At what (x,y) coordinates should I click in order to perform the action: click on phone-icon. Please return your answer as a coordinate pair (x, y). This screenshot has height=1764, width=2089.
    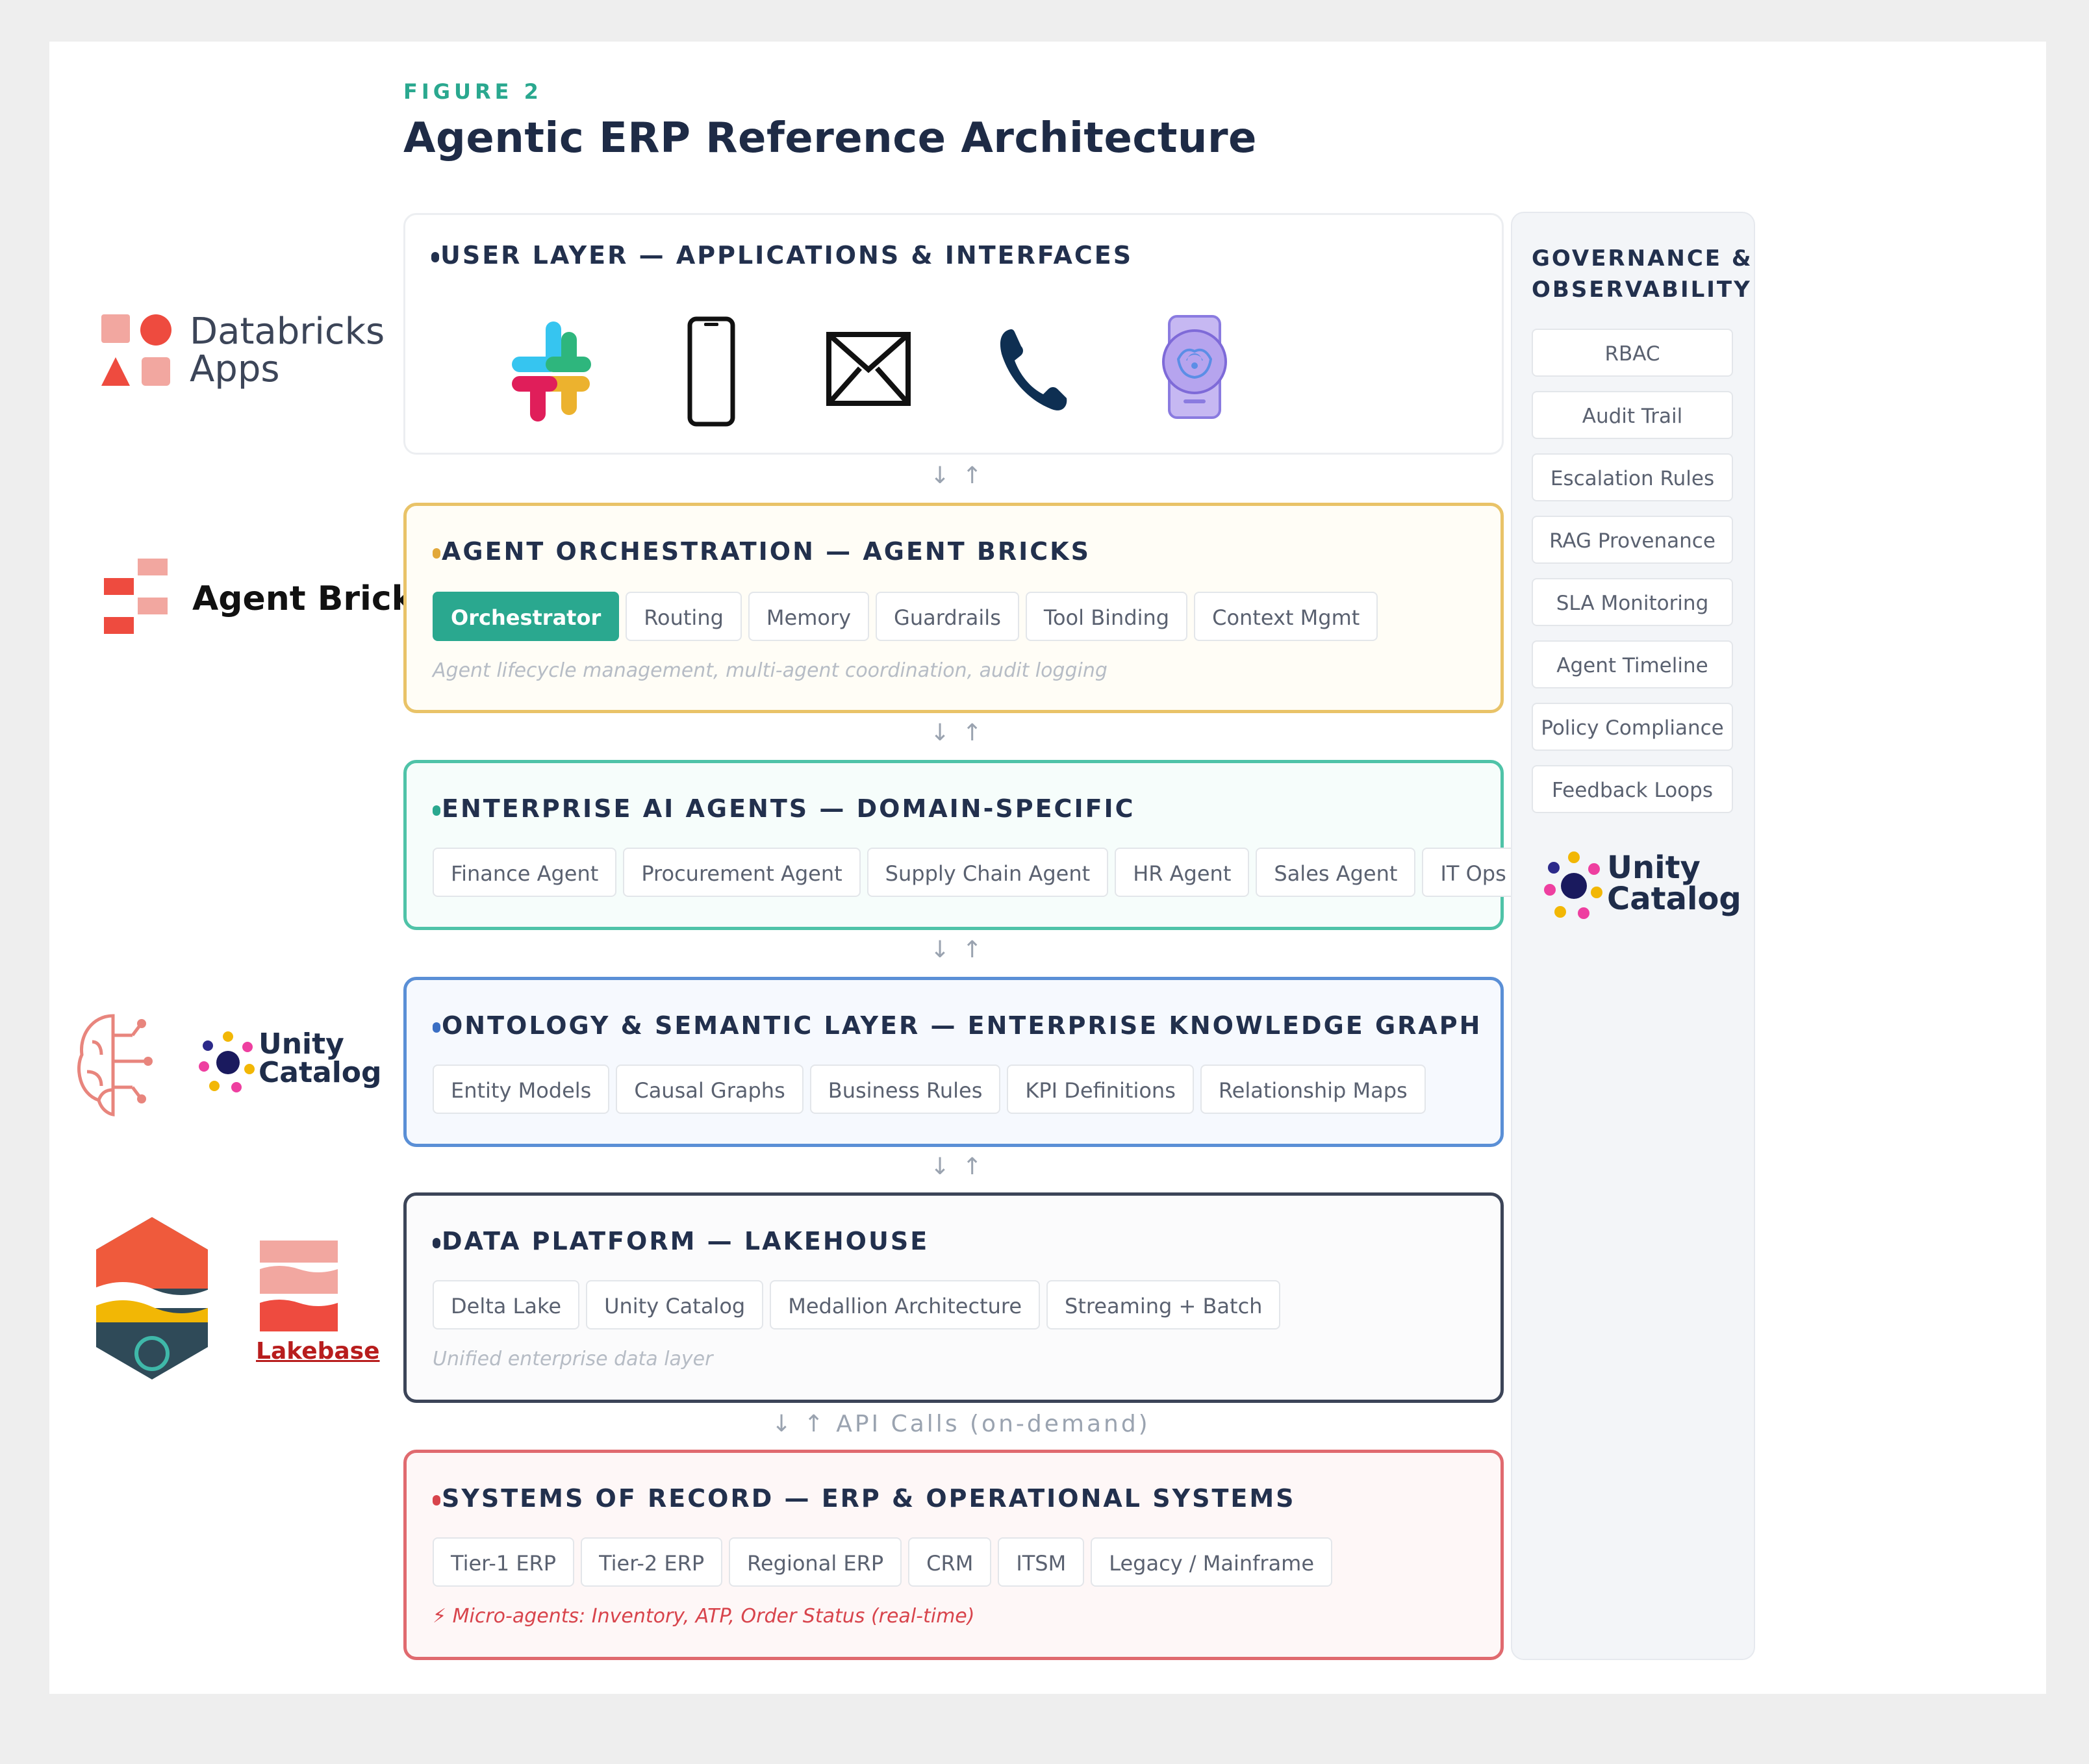
    Looking at the image, I should click on (1033, 369).